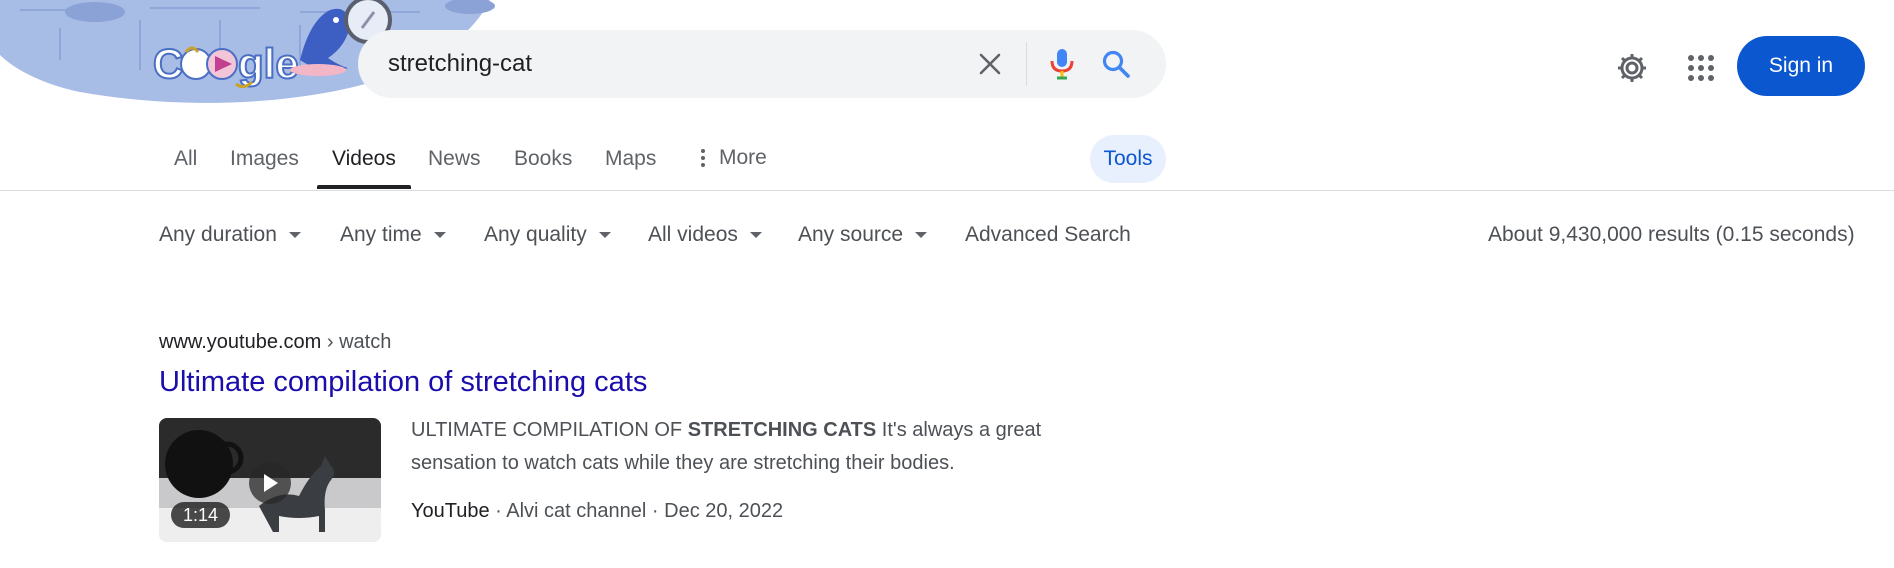 This screenshot has height=568, width=1894. I want to click on filter-source: Any source, so click(863, 235).